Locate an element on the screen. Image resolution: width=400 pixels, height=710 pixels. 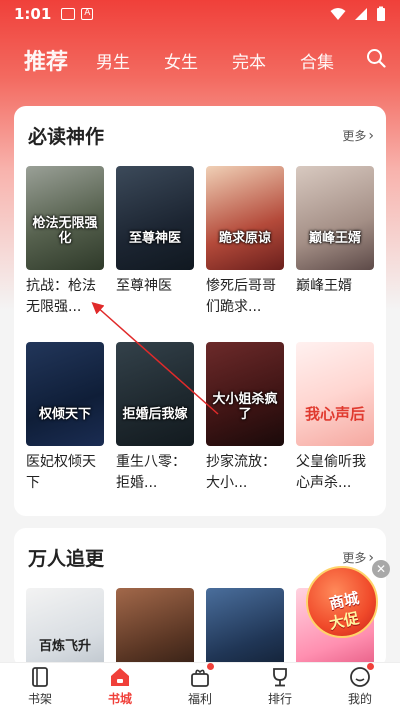
trophy-icon is located at coordinates (280, 677).